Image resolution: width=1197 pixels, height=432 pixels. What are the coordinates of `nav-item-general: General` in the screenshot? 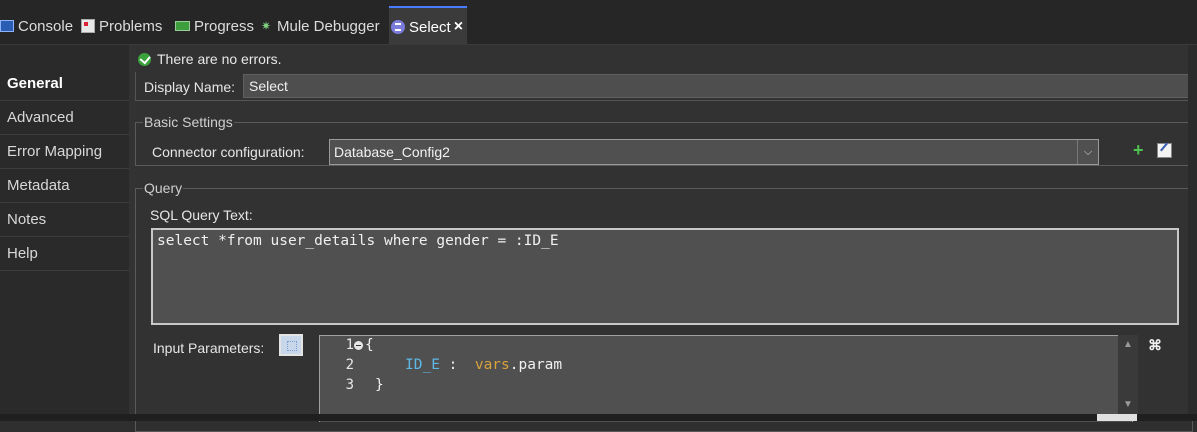 It's located at (64, 84).